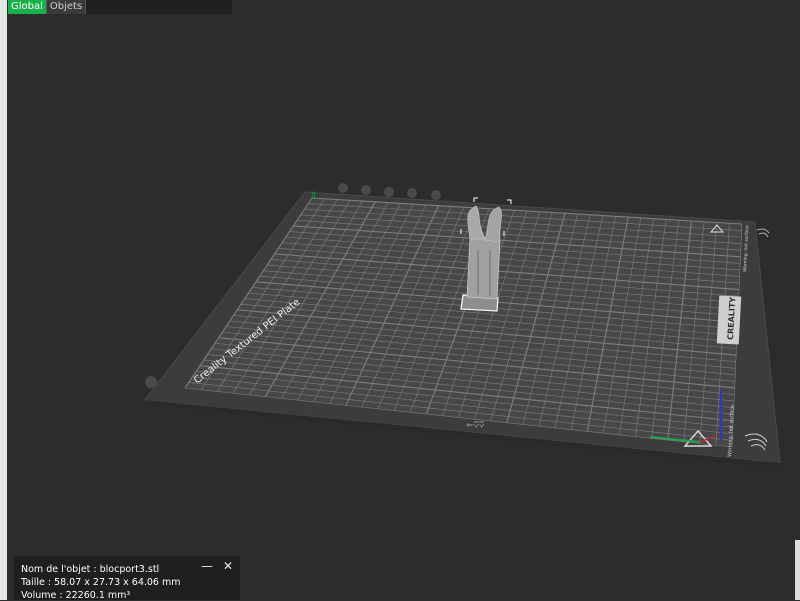 Image resolution: width=800 pixels, height=601 pixels. I want to click on object-size: Taille : 58.07 x 27.73 x 64.06 mm, so click(101, 582).